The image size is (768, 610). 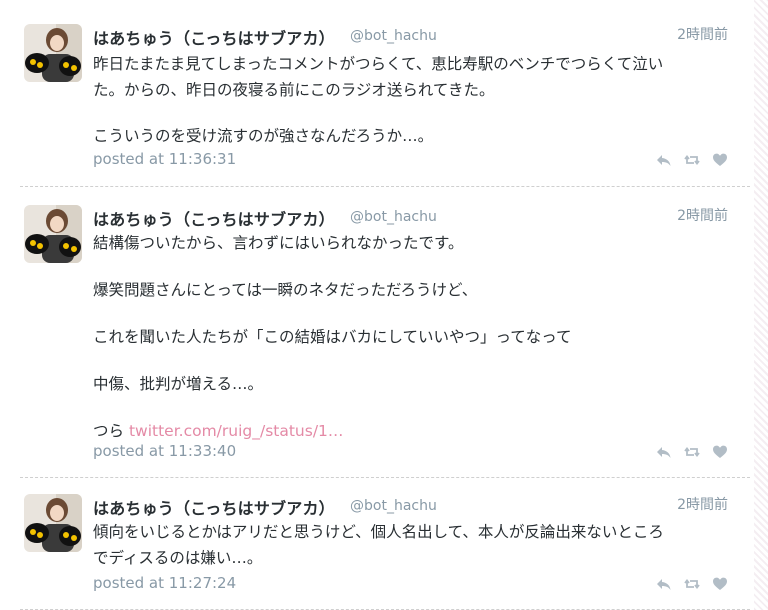 What do you see at coordinates (164, 451) in the screenshot?
I see `posted-at: posted at 11:33:40` at bounding box center [164, 451].